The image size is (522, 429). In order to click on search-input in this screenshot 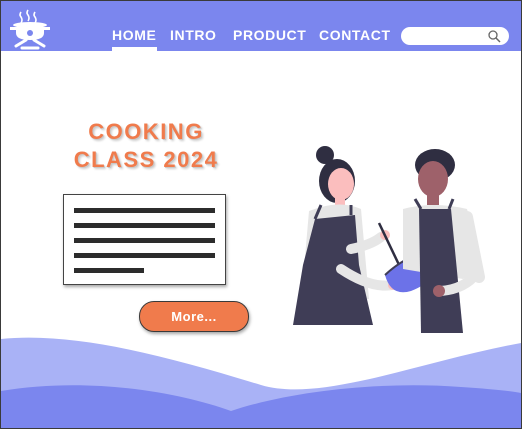, I will do `click(447, 36)`.